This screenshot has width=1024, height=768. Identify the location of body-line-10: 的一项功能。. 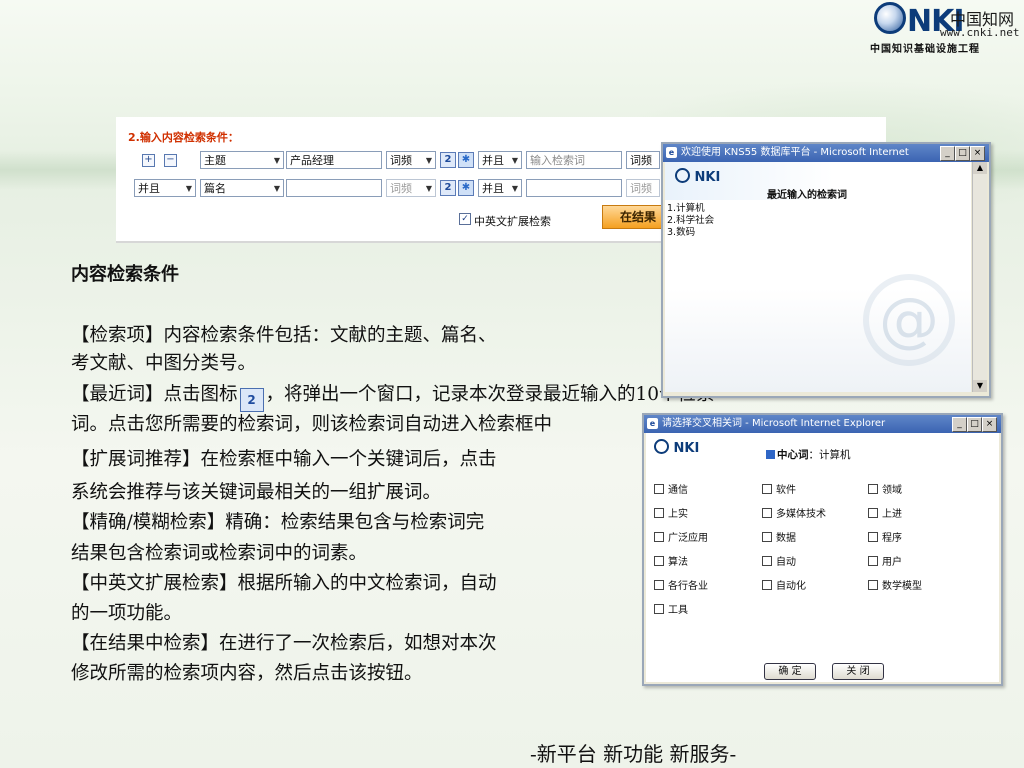
(127, 613).